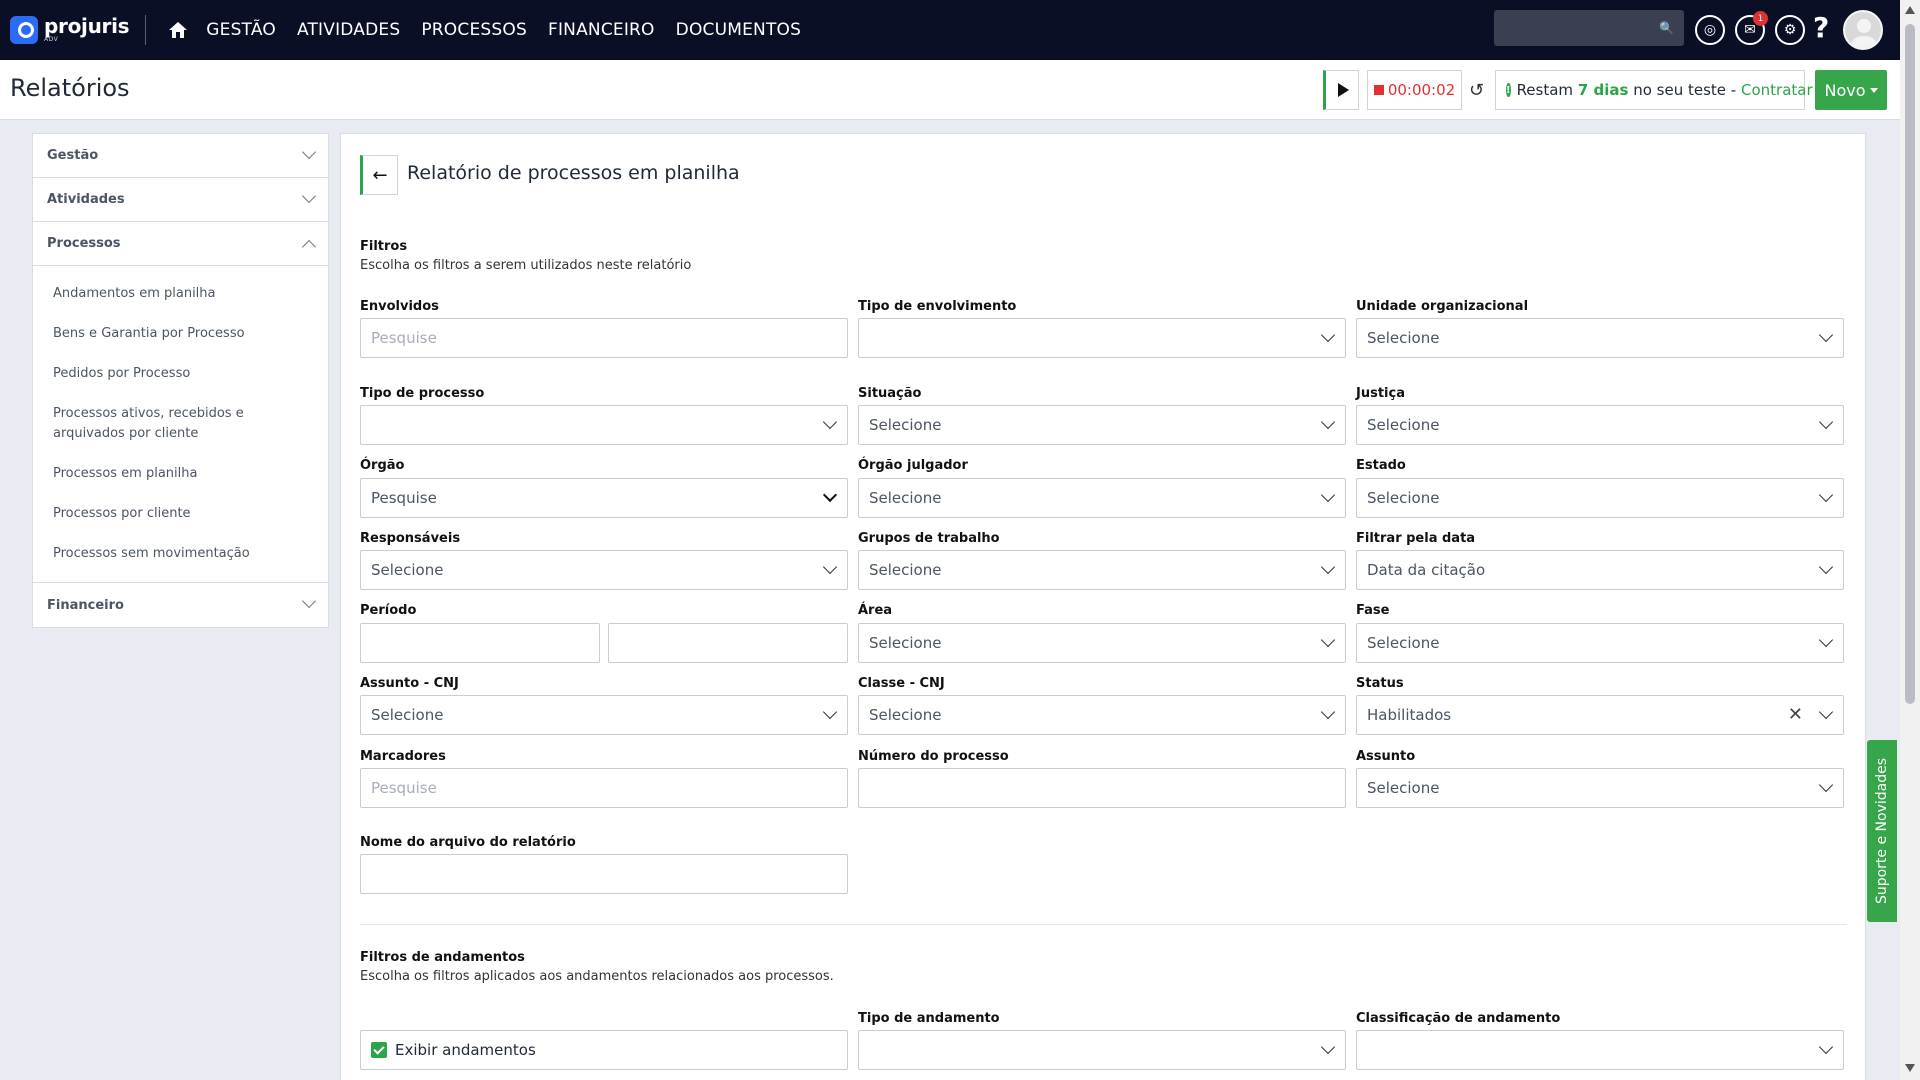 The image size is (1920, 1080). I want to click on responsaveis-select: Selecione, so click(604, 570).